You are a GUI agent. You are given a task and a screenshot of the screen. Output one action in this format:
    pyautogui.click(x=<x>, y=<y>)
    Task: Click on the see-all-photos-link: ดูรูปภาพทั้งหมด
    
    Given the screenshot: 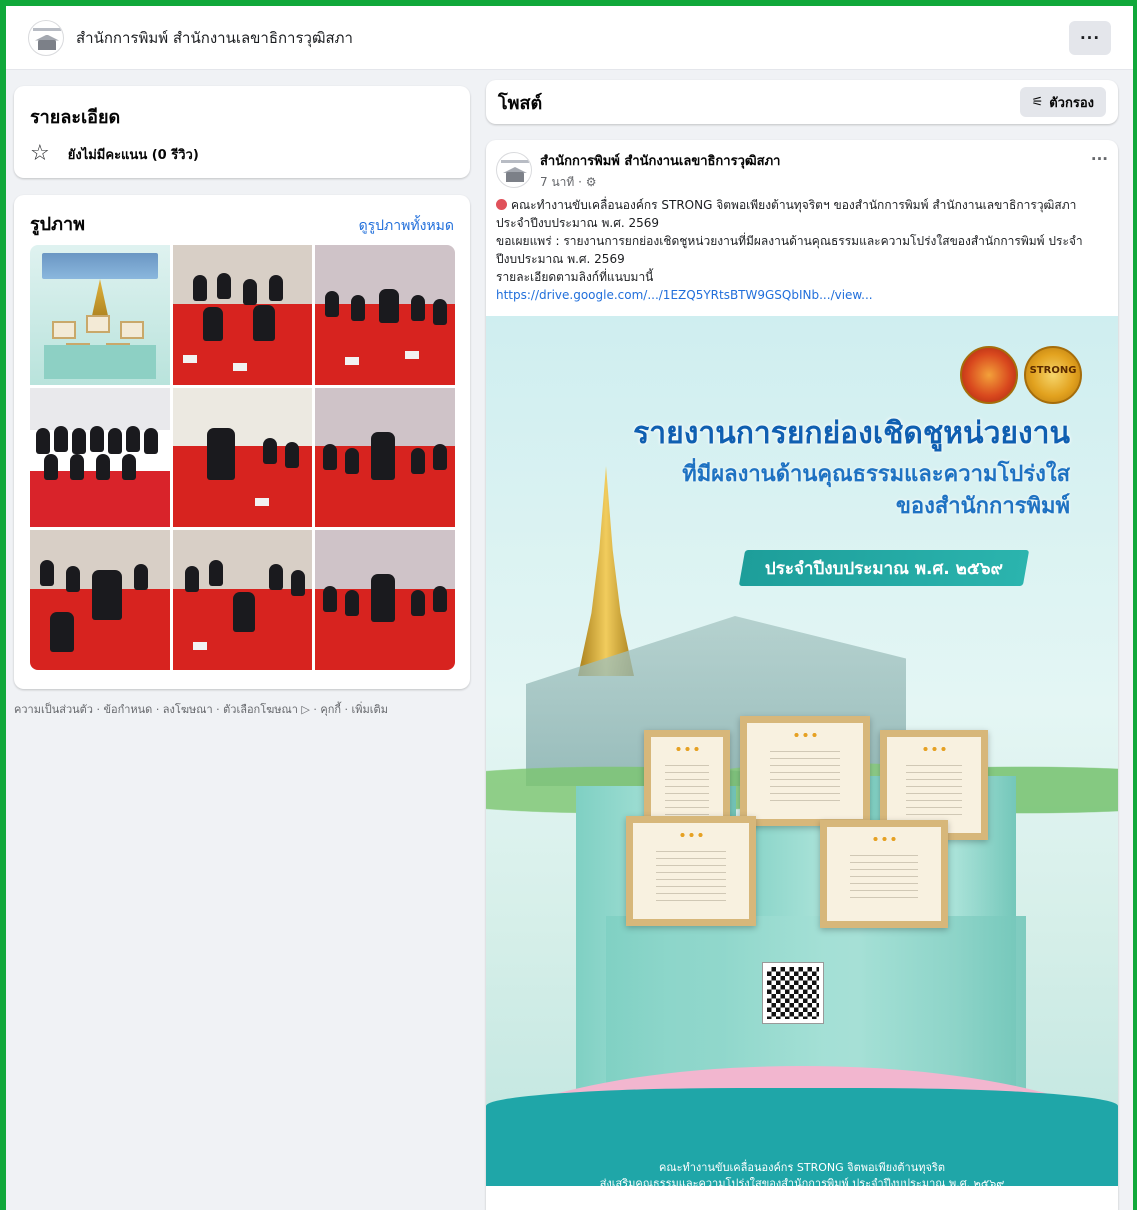 What is the action you would take?
    pyautogui.click(x=406, y=226)
    